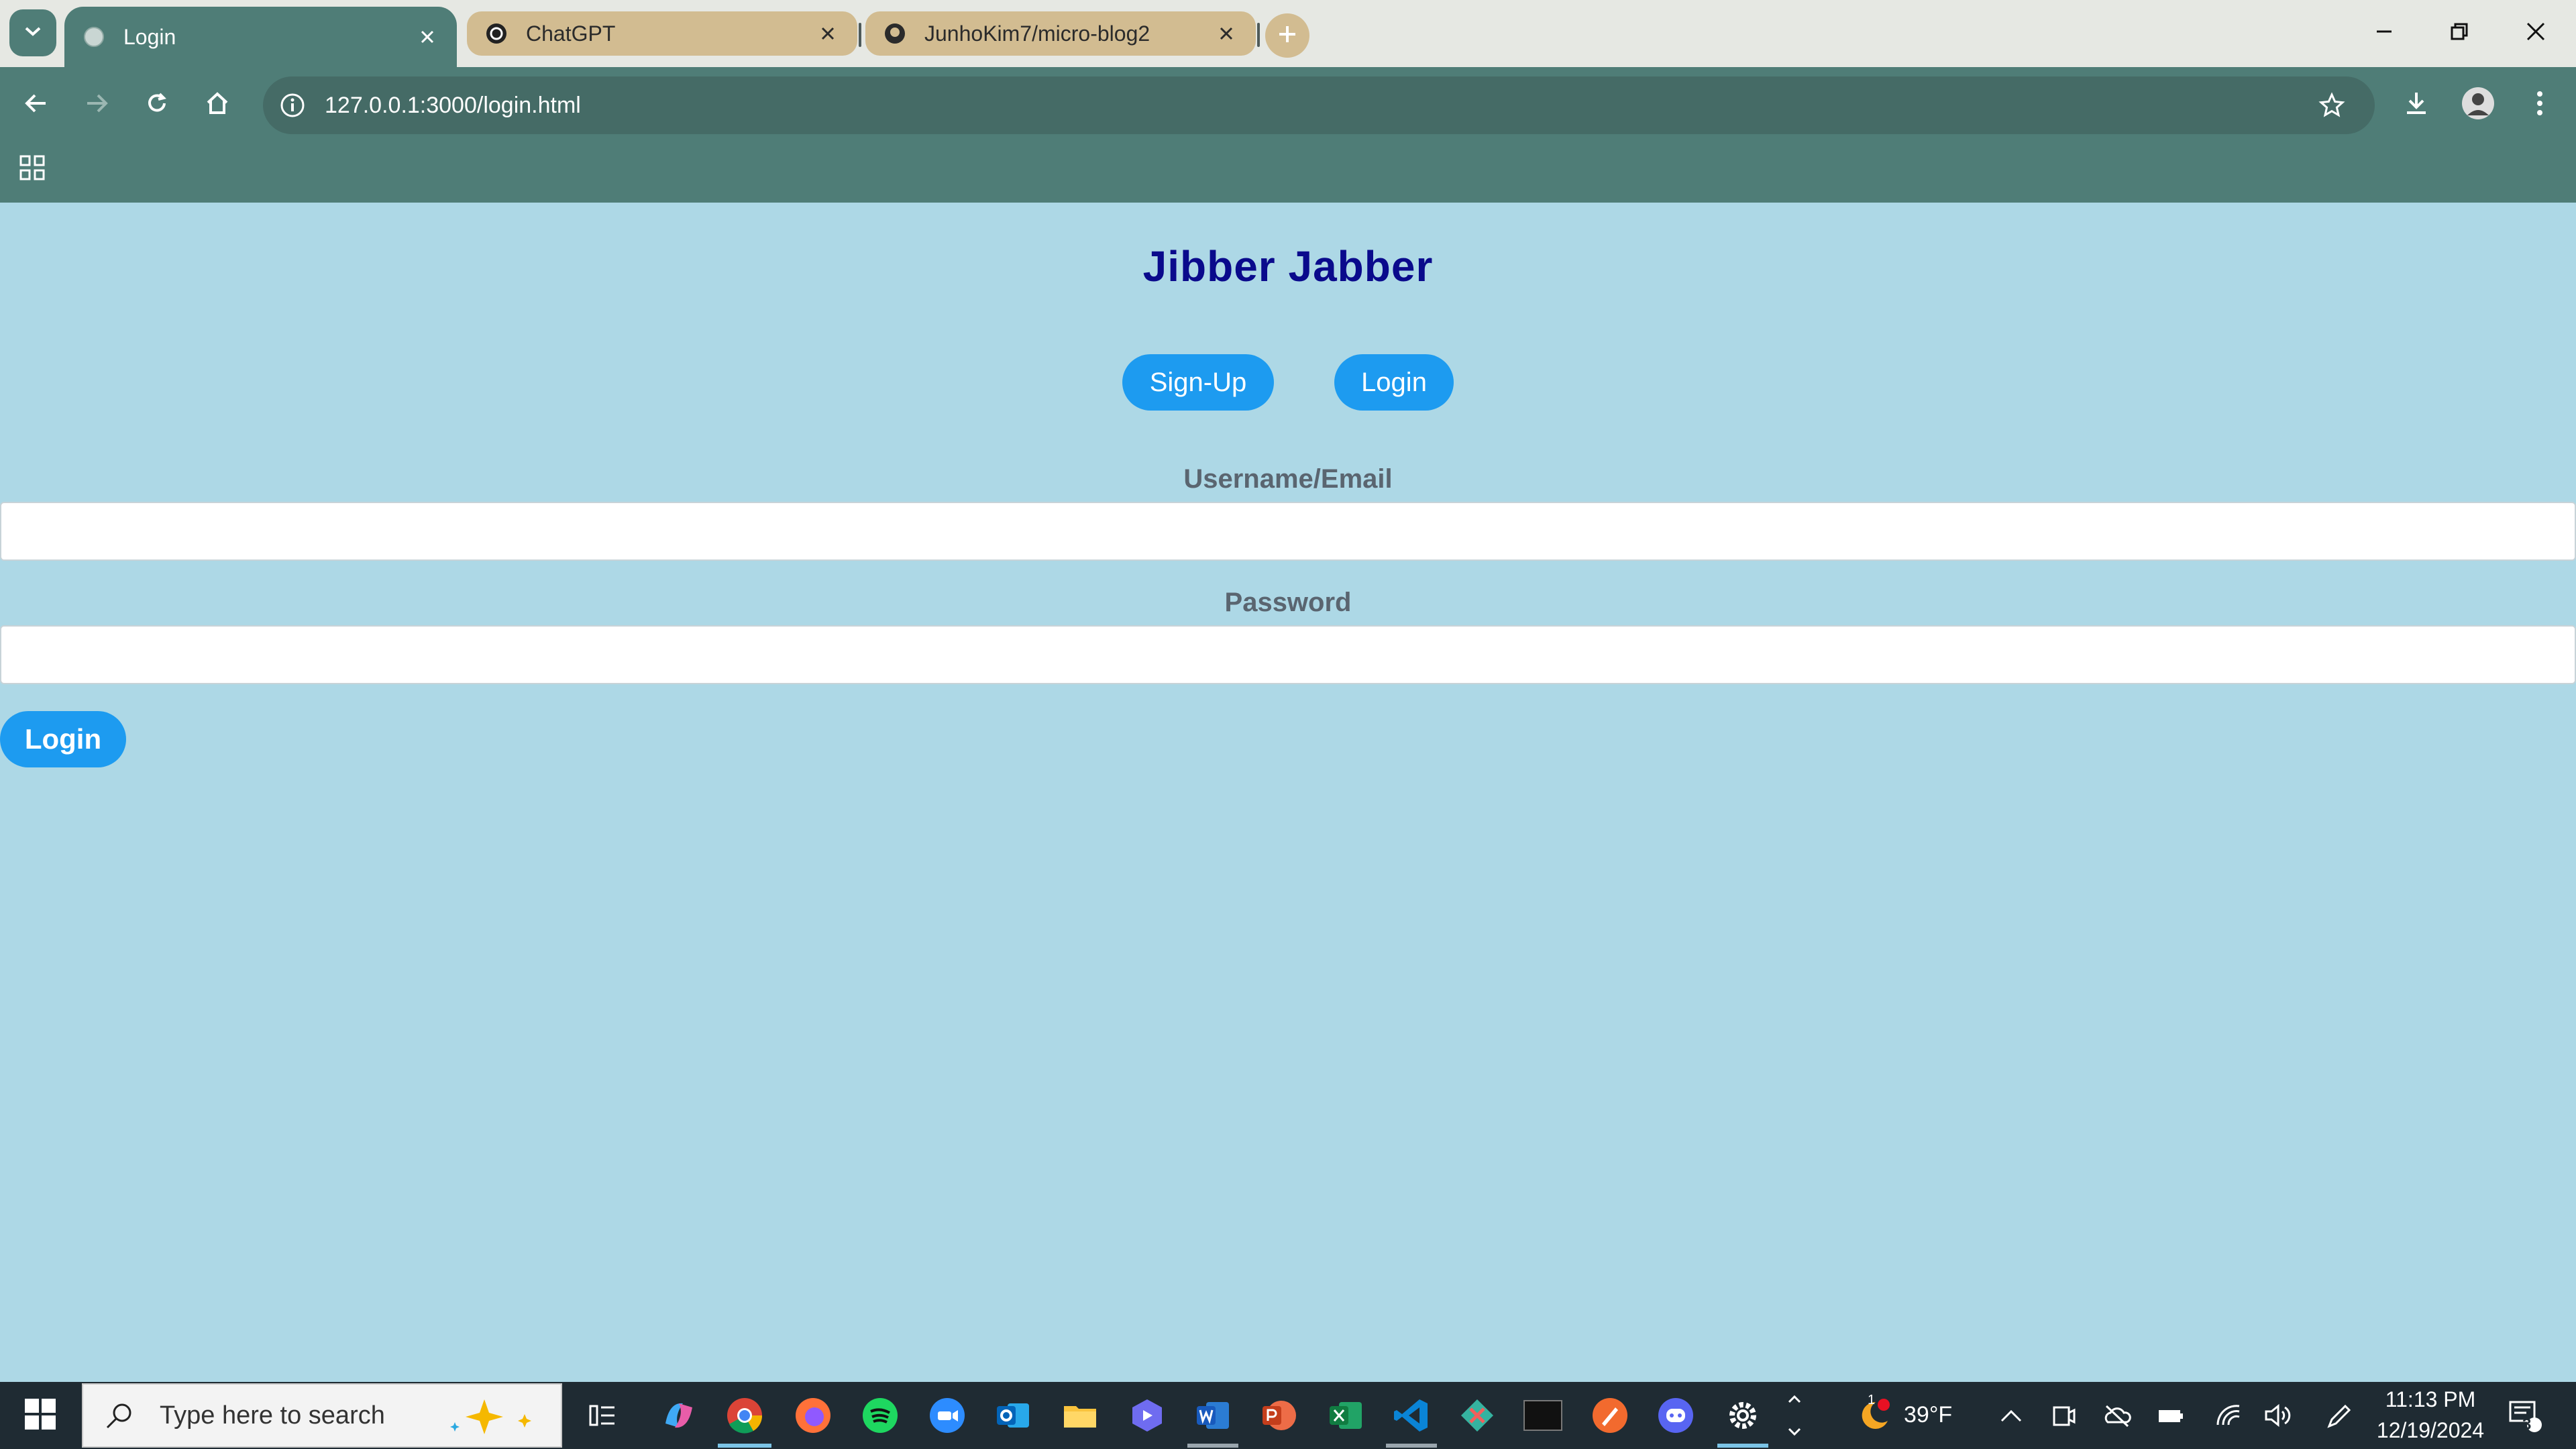 This screenshot has width=2576, height=1449. Describe the element at coordinates (602, 1415) in the screenshot. I see `task-view-icon` at that location.